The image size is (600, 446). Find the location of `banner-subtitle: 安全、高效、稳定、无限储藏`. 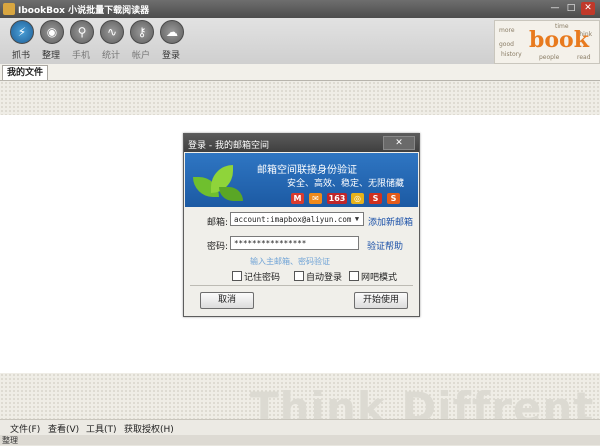

banner-subtitle: 安全、高效、稳定、无限储藏 is located at coordinates (346, 184).